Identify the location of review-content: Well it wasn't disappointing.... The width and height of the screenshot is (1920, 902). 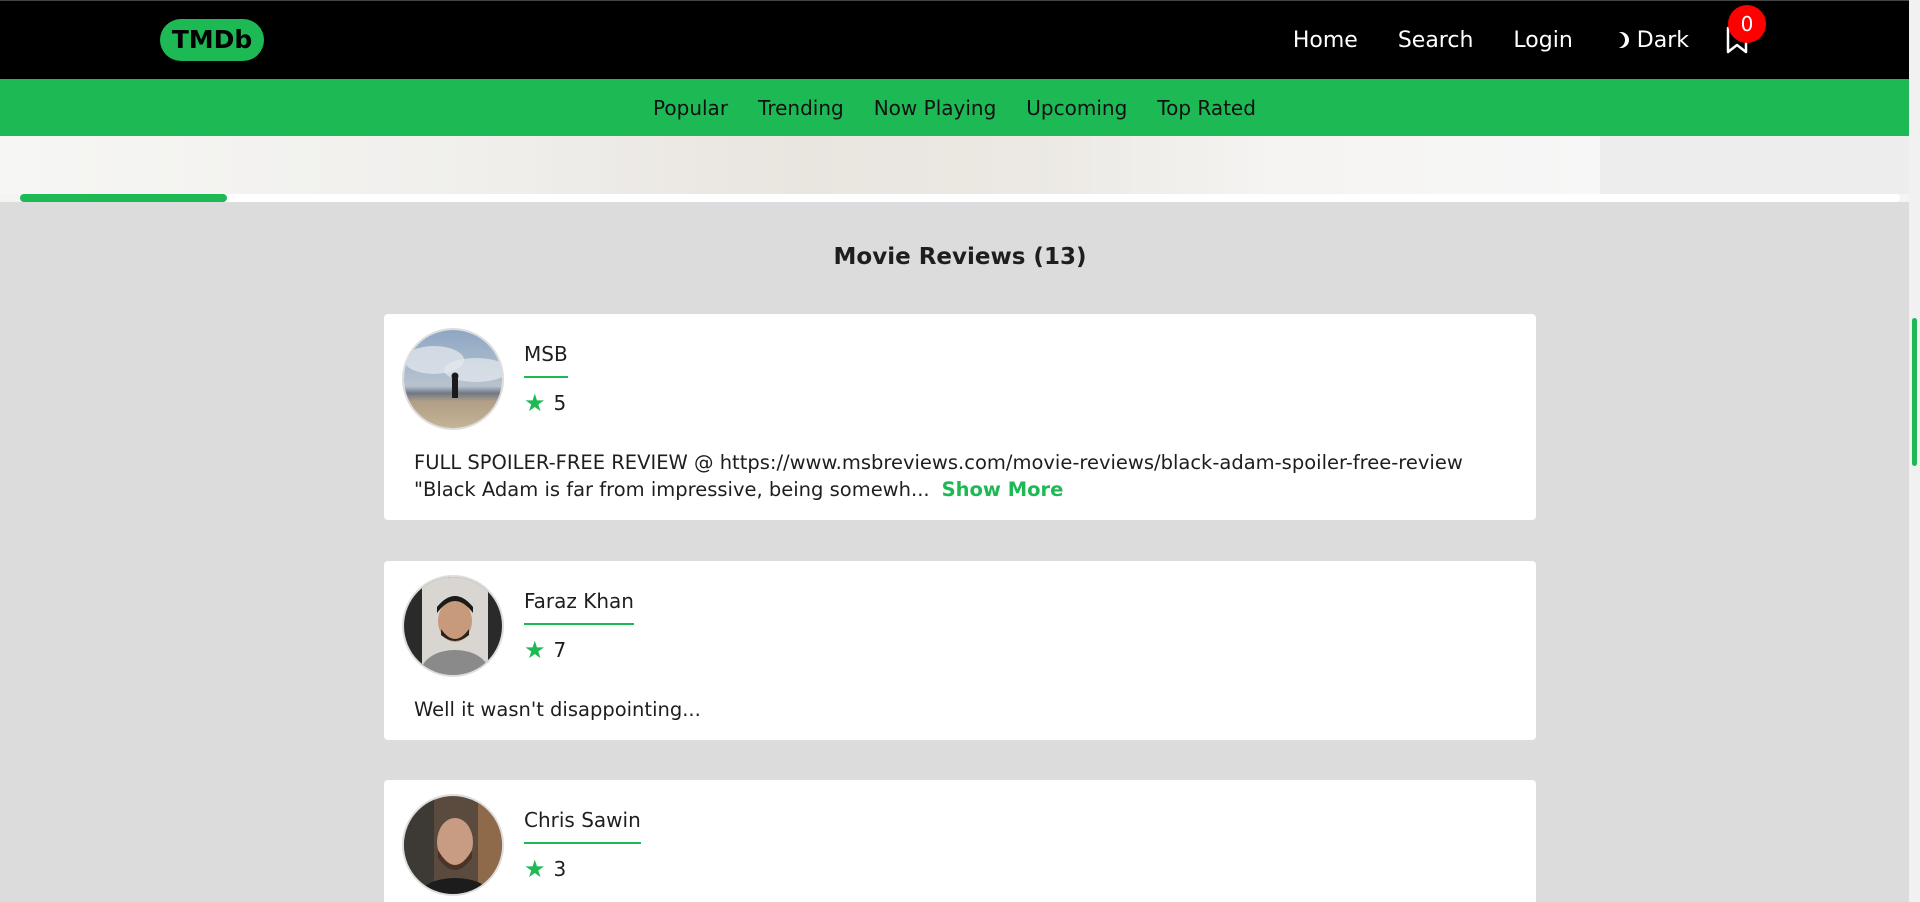
(964, 709).